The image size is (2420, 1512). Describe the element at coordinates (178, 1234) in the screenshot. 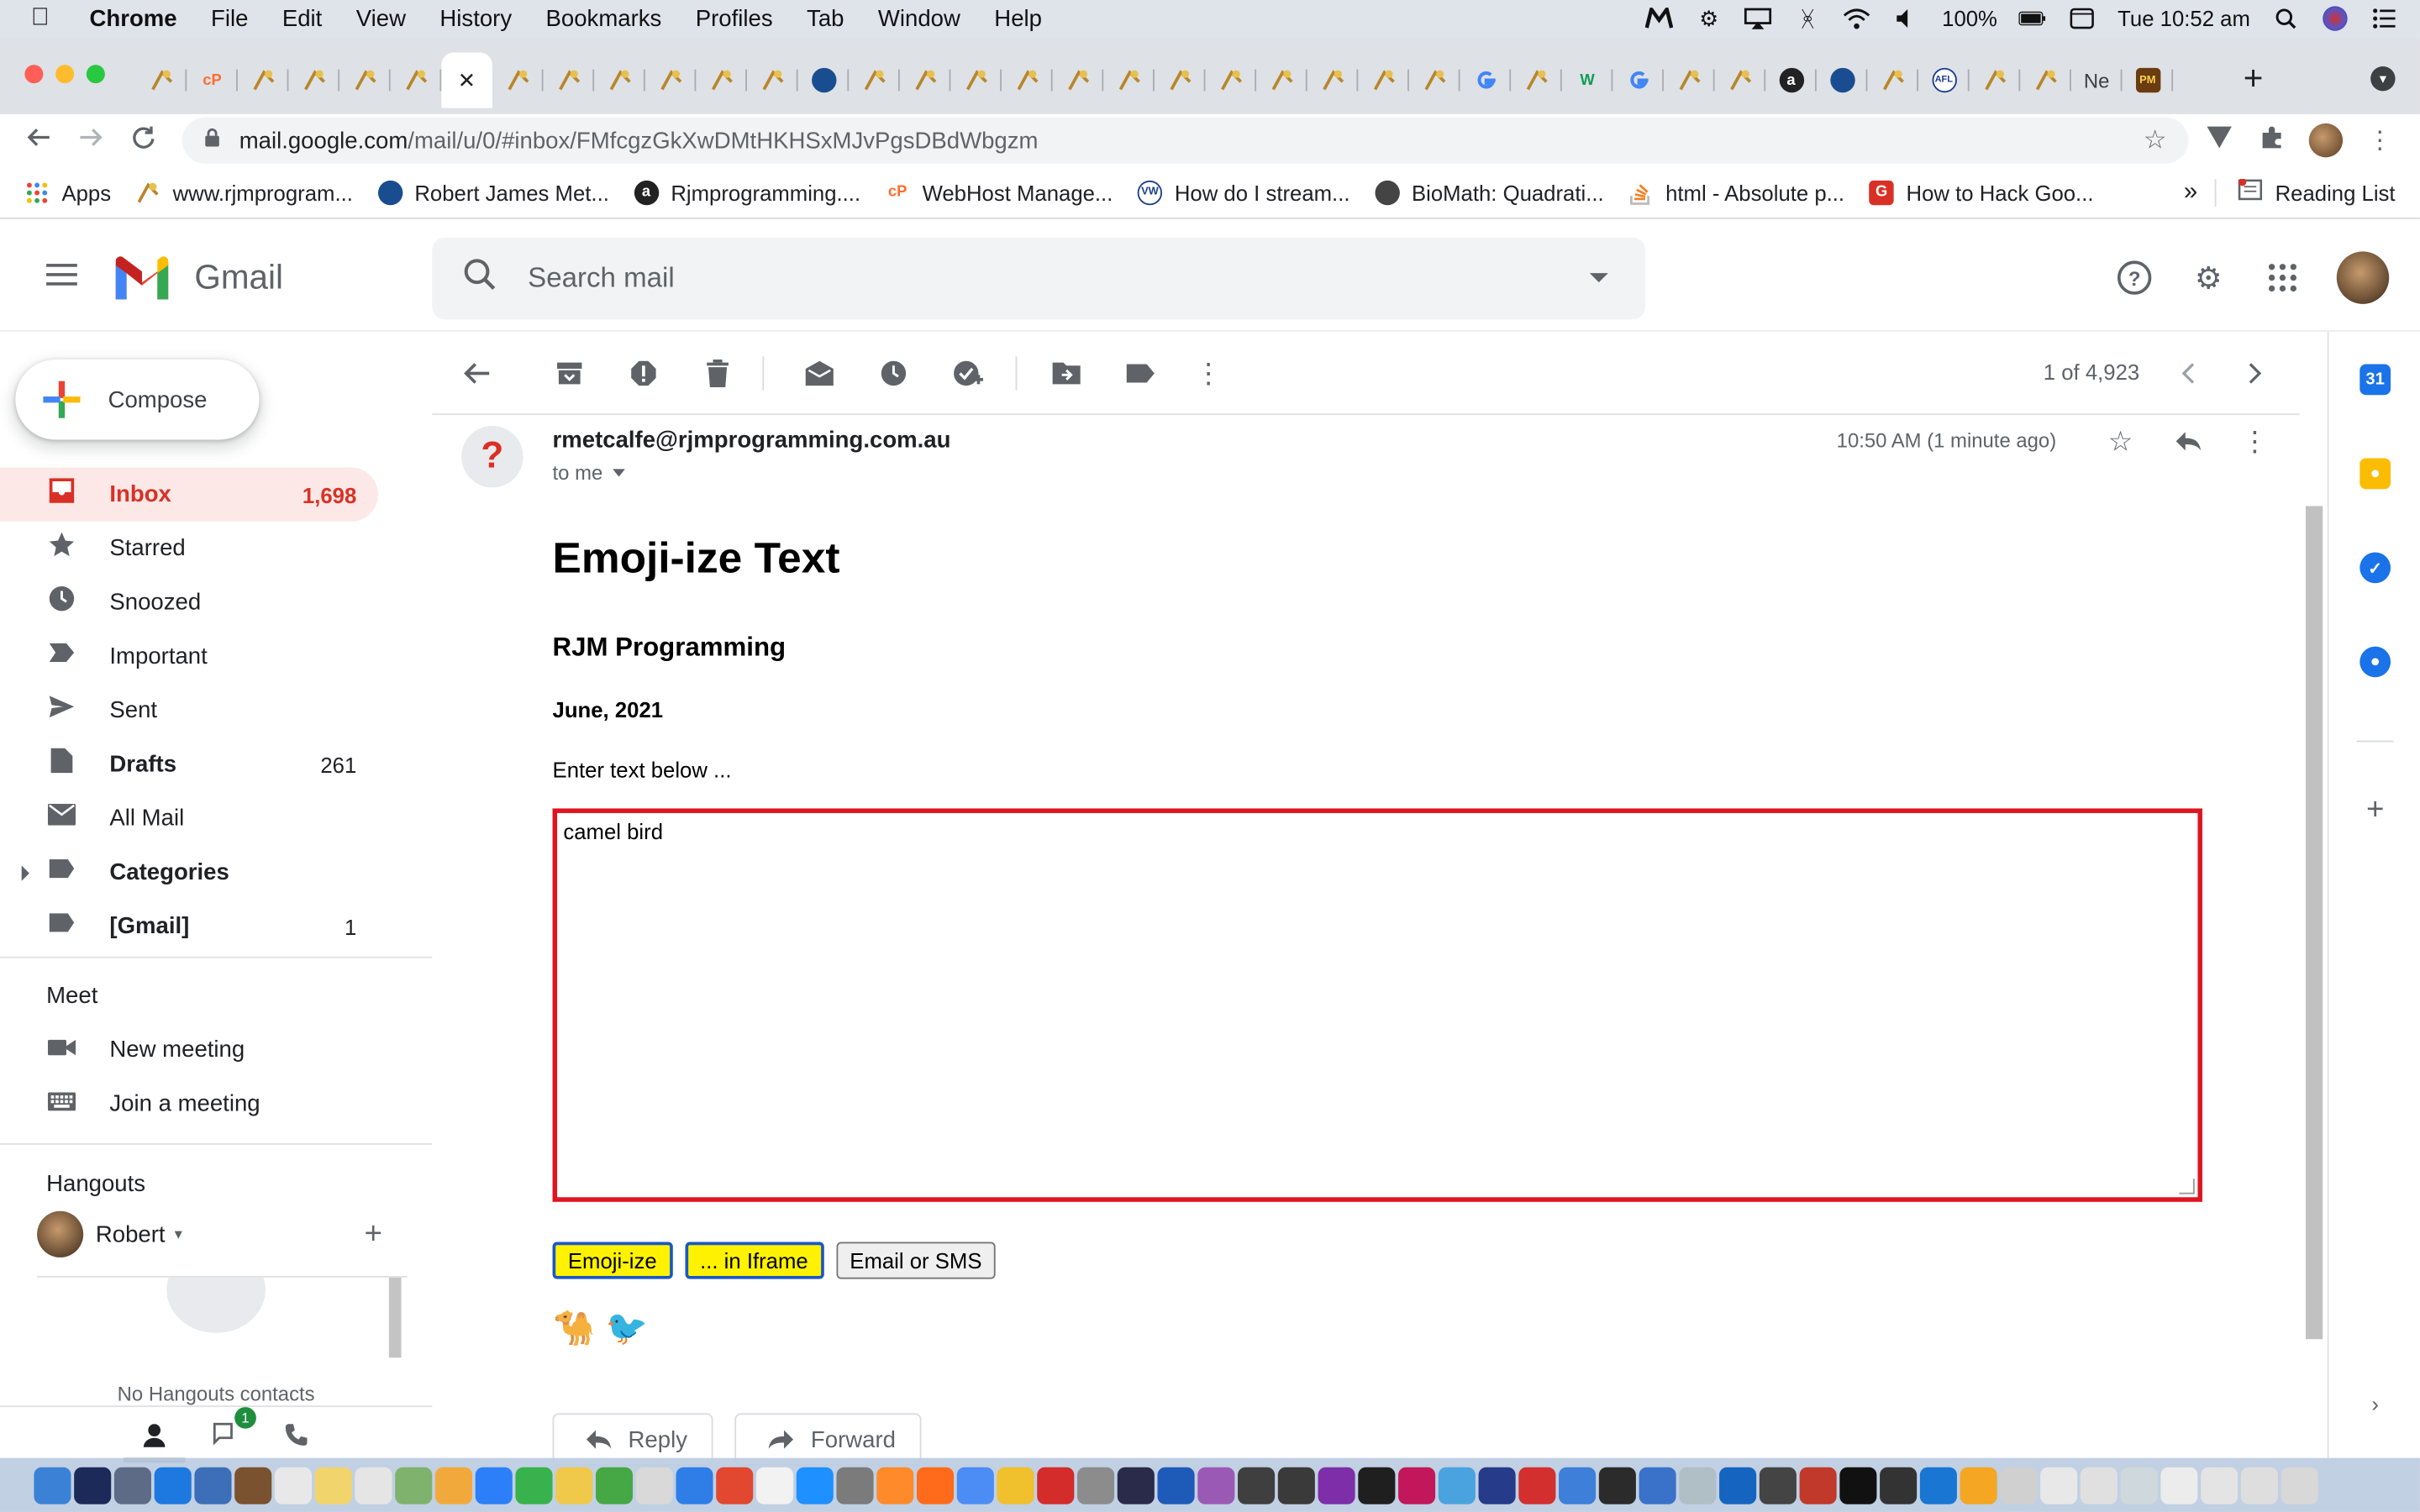

I see `status-caret-icon: ▾` at that location.